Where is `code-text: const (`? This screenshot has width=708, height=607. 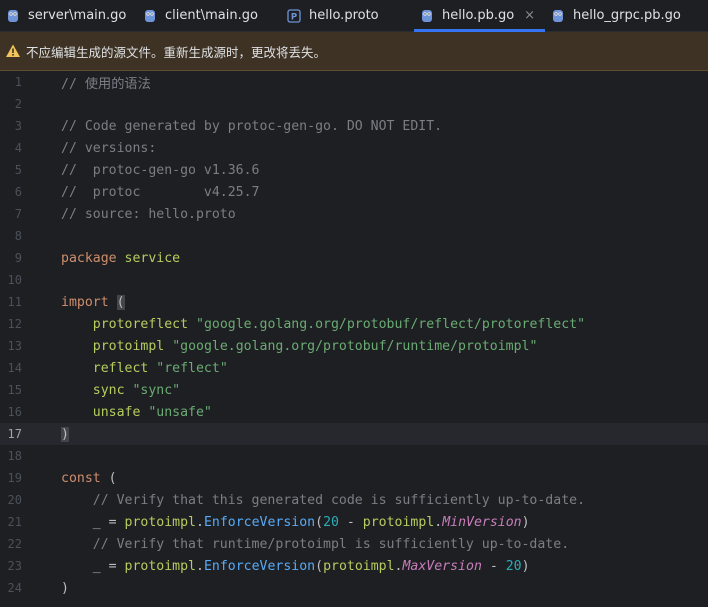
code-text: const ( is located at coordinates (69, 478).